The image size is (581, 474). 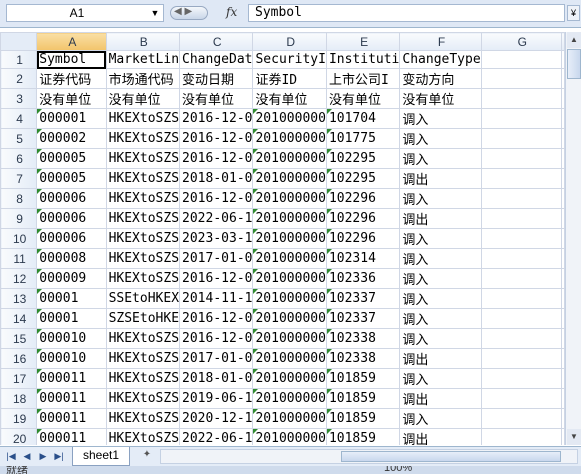 I want to click on row-header: 13, so click(x=19, y=298).